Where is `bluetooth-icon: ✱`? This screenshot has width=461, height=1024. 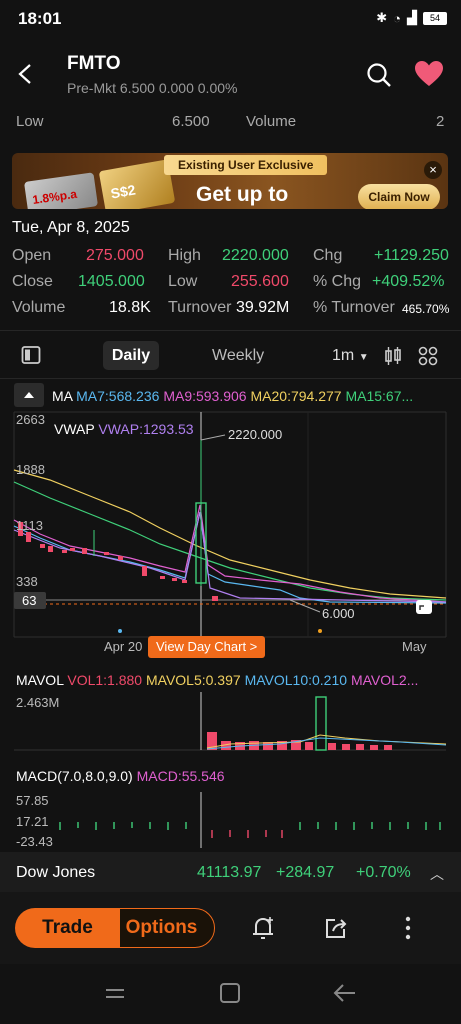
bluetooth-icon: ✱ is located at coordinates (382, 17).